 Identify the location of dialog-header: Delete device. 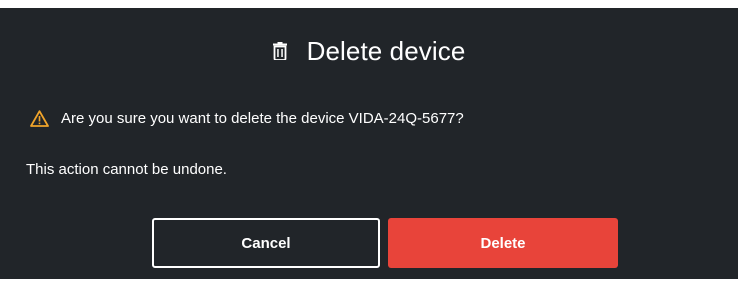
(369, 51).